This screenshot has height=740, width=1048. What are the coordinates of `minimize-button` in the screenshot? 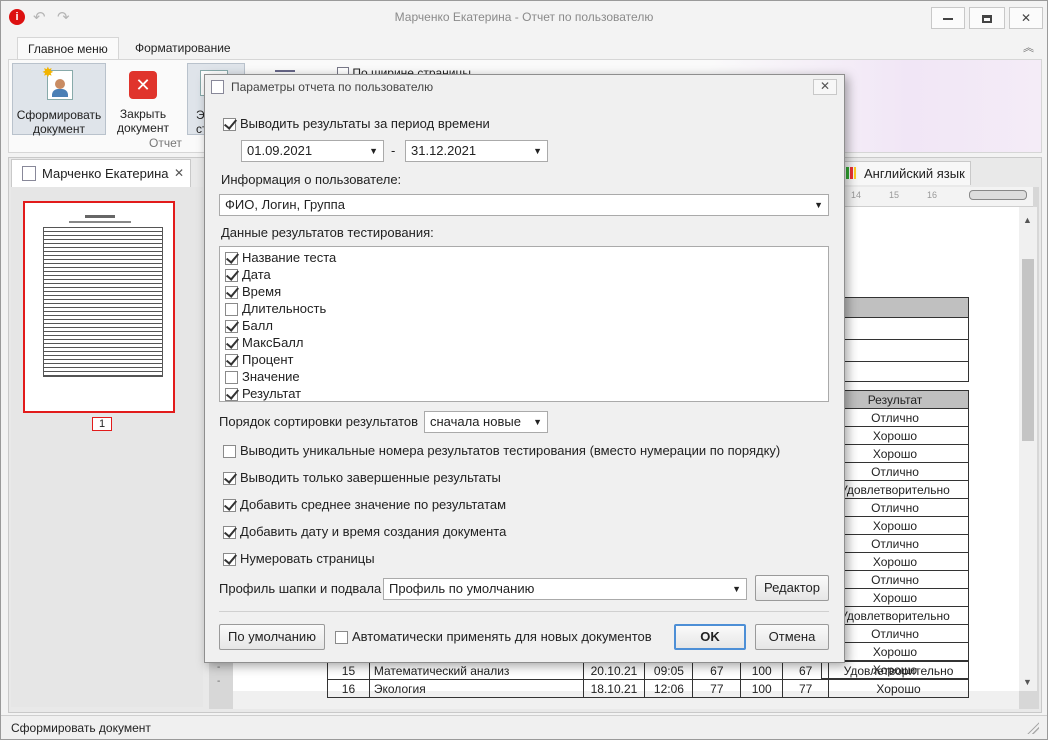 It's located at (948, 18).